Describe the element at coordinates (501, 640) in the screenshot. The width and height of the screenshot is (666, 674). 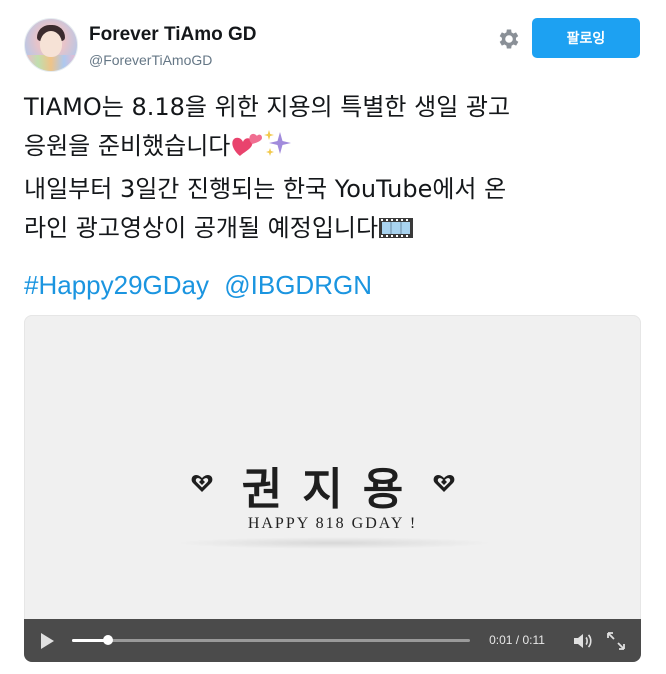
I see `current-time: 0:01` at that location.